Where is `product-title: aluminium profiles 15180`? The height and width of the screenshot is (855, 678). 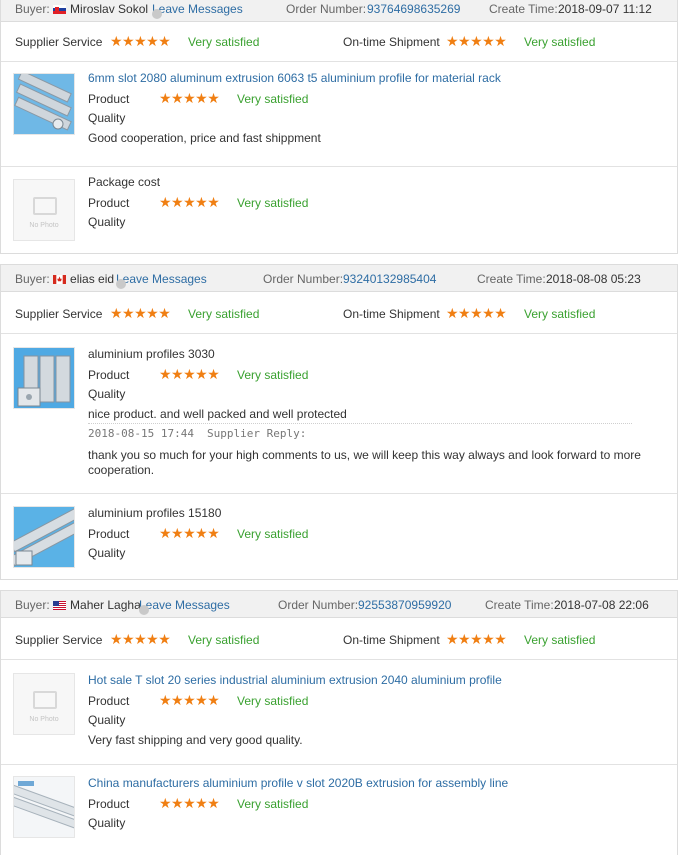
product-title: aluminium profiles 15180 is located at coordinates (155, 513).